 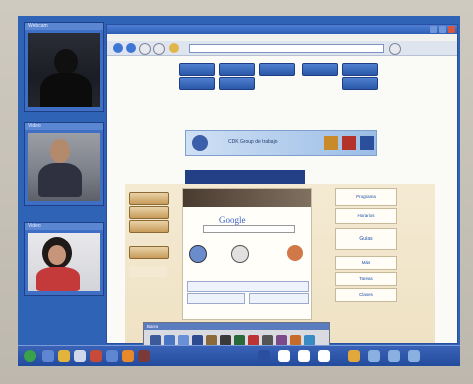 I want to click on self-video-feed, so click(x=64, y=70).